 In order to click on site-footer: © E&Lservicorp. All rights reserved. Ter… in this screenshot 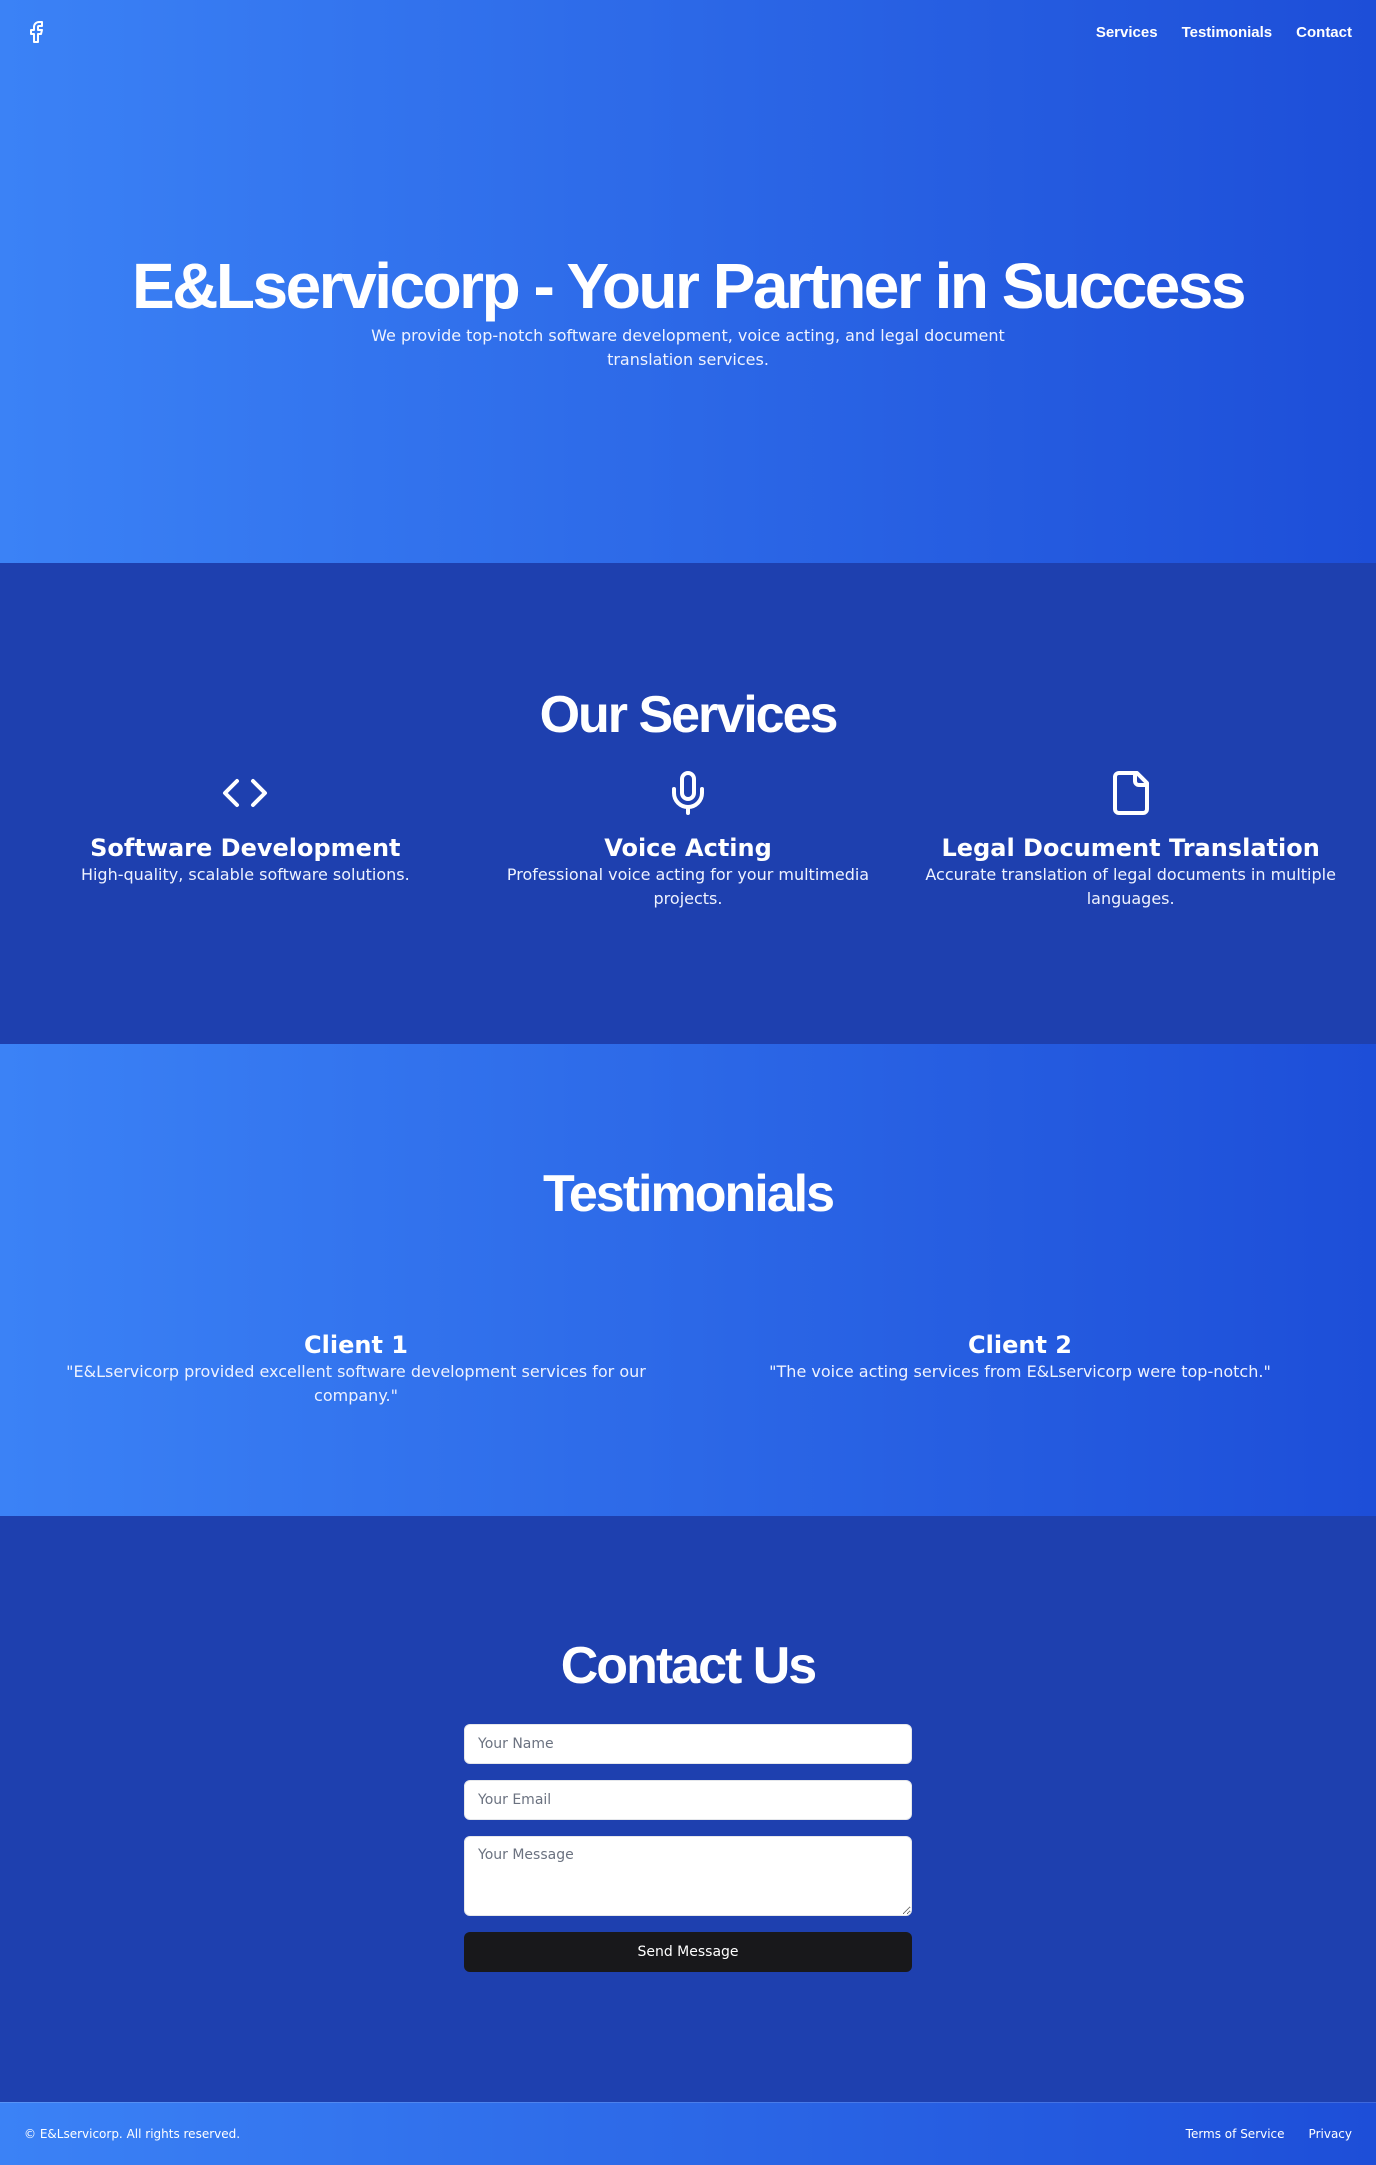, I will do `click(688, 2133)`.